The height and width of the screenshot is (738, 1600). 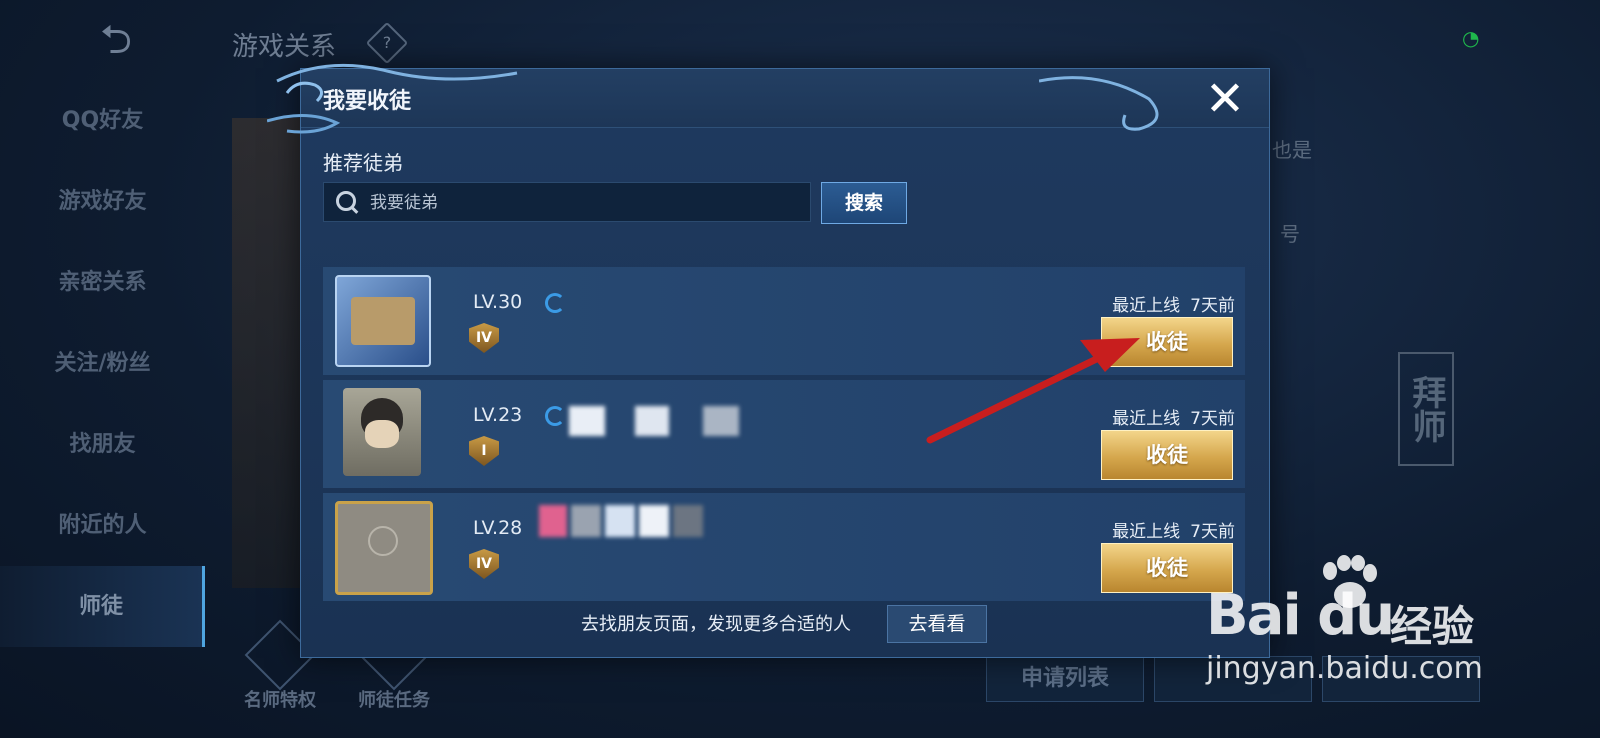 I want to click on help-icon: ?, so click(x=387, y=43).